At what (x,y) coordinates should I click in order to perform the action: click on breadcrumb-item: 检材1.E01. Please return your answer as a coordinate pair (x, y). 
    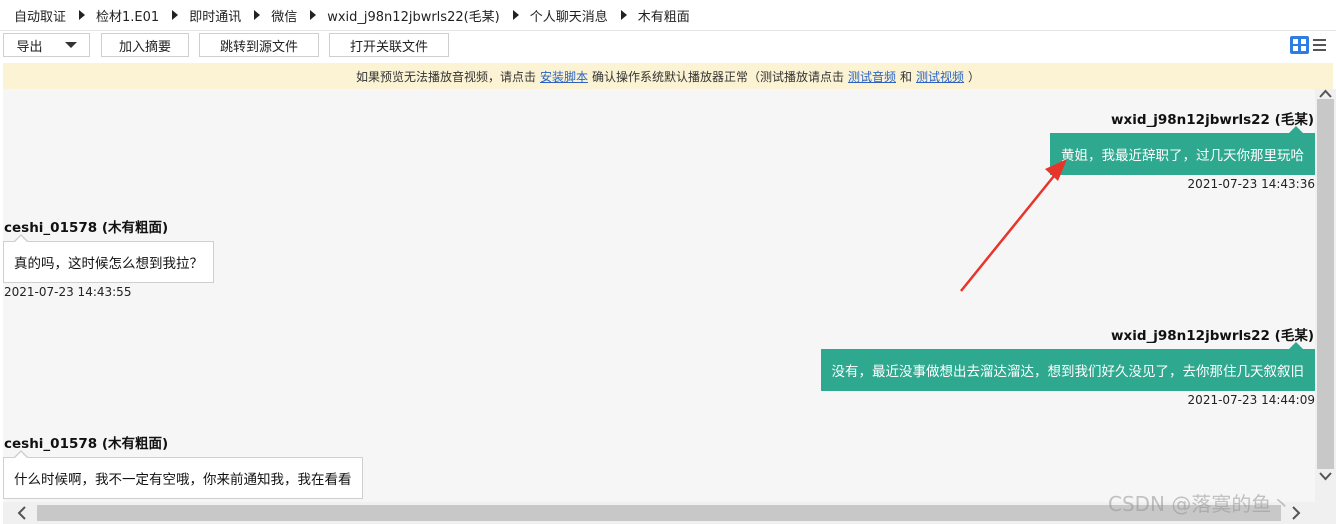
    Looking at the image, I should click on (127, 15).